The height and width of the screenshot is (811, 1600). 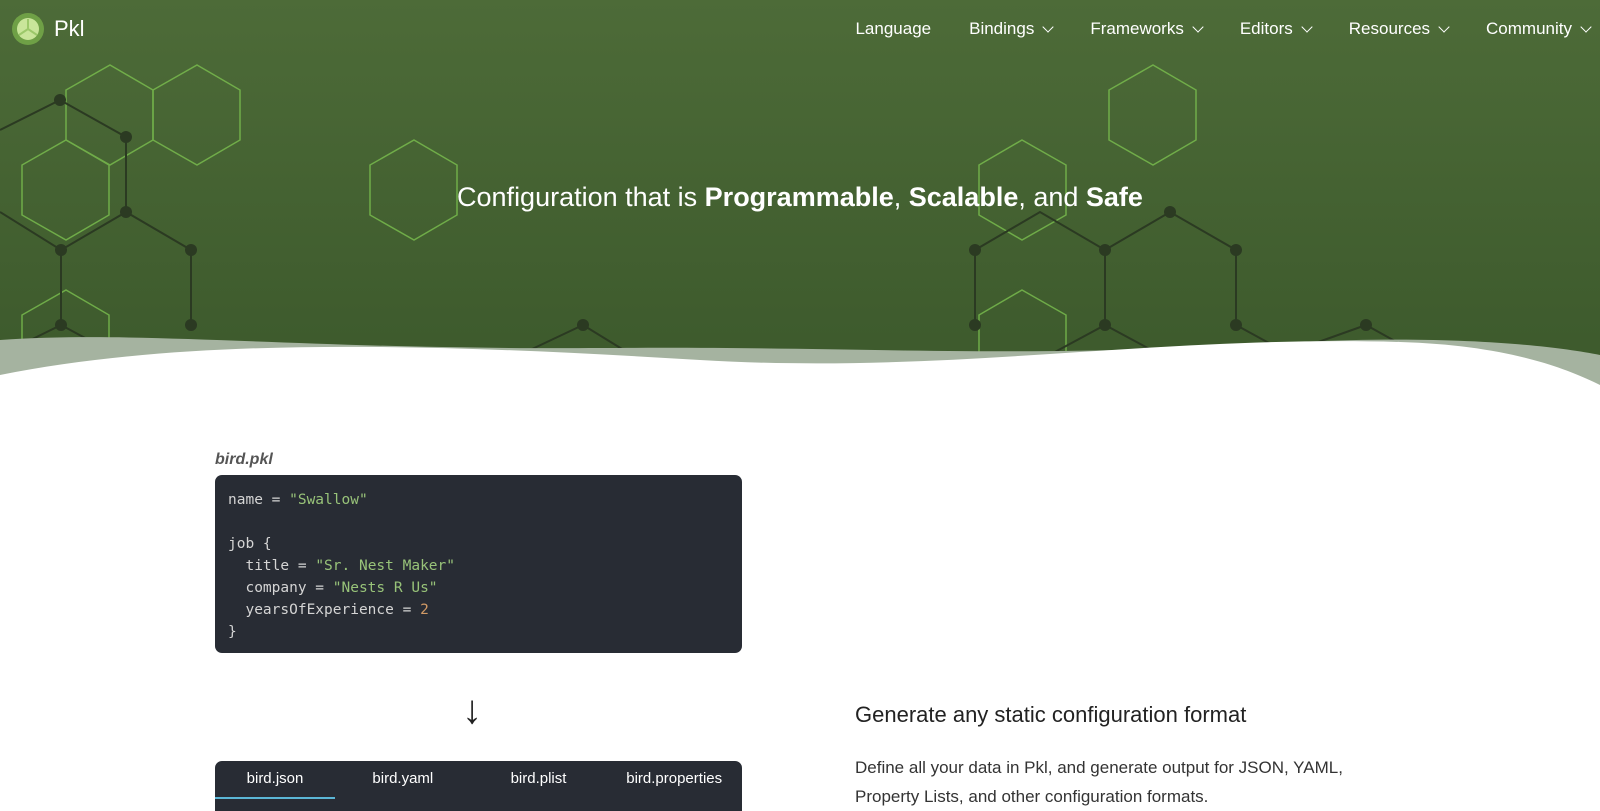 What do you see at coordinates (272, 566) in the screenshot?
I see `code-text: title =` at bounding box center [272, 566].